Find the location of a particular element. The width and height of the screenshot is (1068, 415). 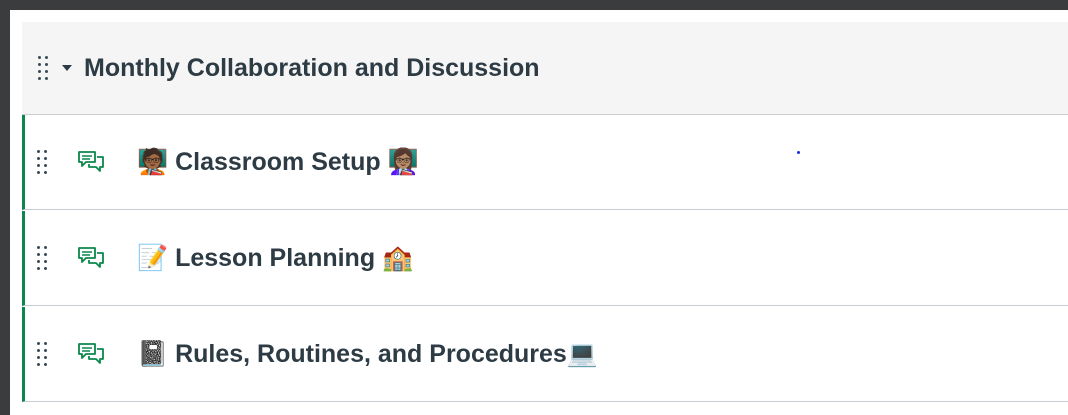

item-title-link: 🧑🏾‍🏫 Classroom Setup 👩🏽‍🏫 is located at coordinates (278, 162).